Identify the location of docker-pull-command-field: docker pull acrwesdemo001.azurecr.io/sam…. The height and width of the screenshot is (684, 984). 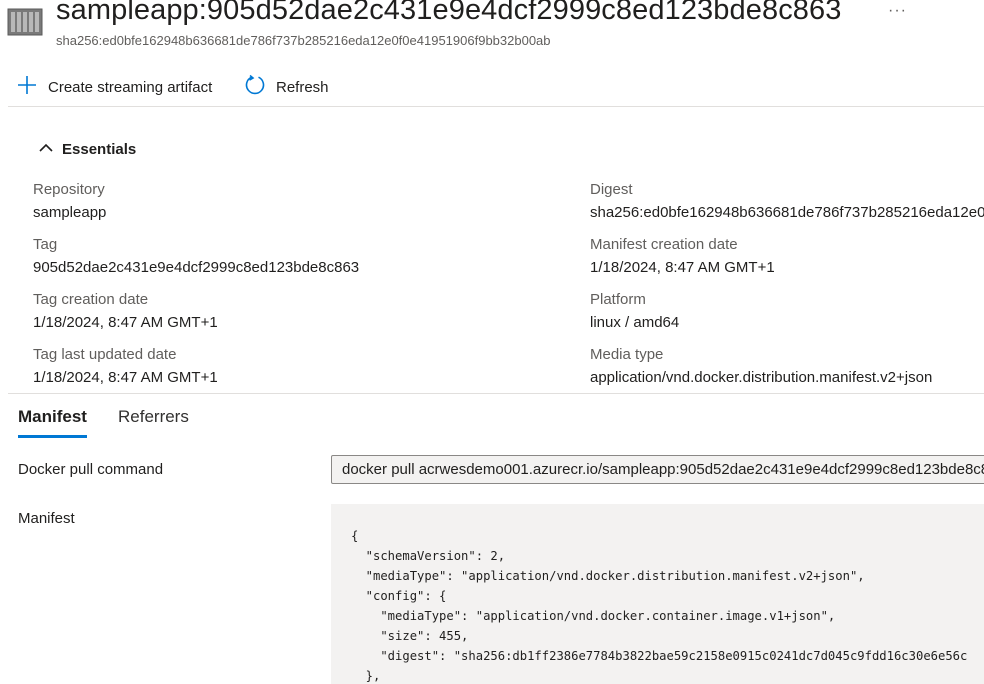
(657, 469).